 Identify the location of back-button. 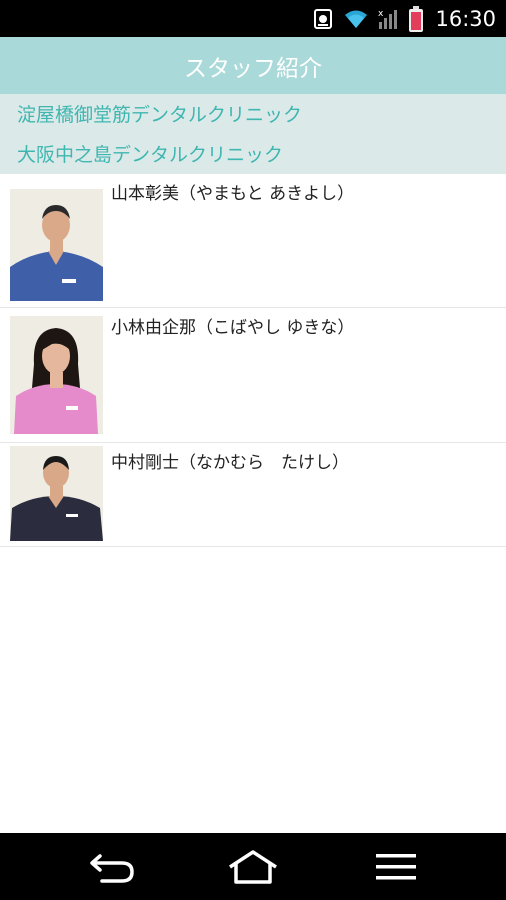
(112, 866).